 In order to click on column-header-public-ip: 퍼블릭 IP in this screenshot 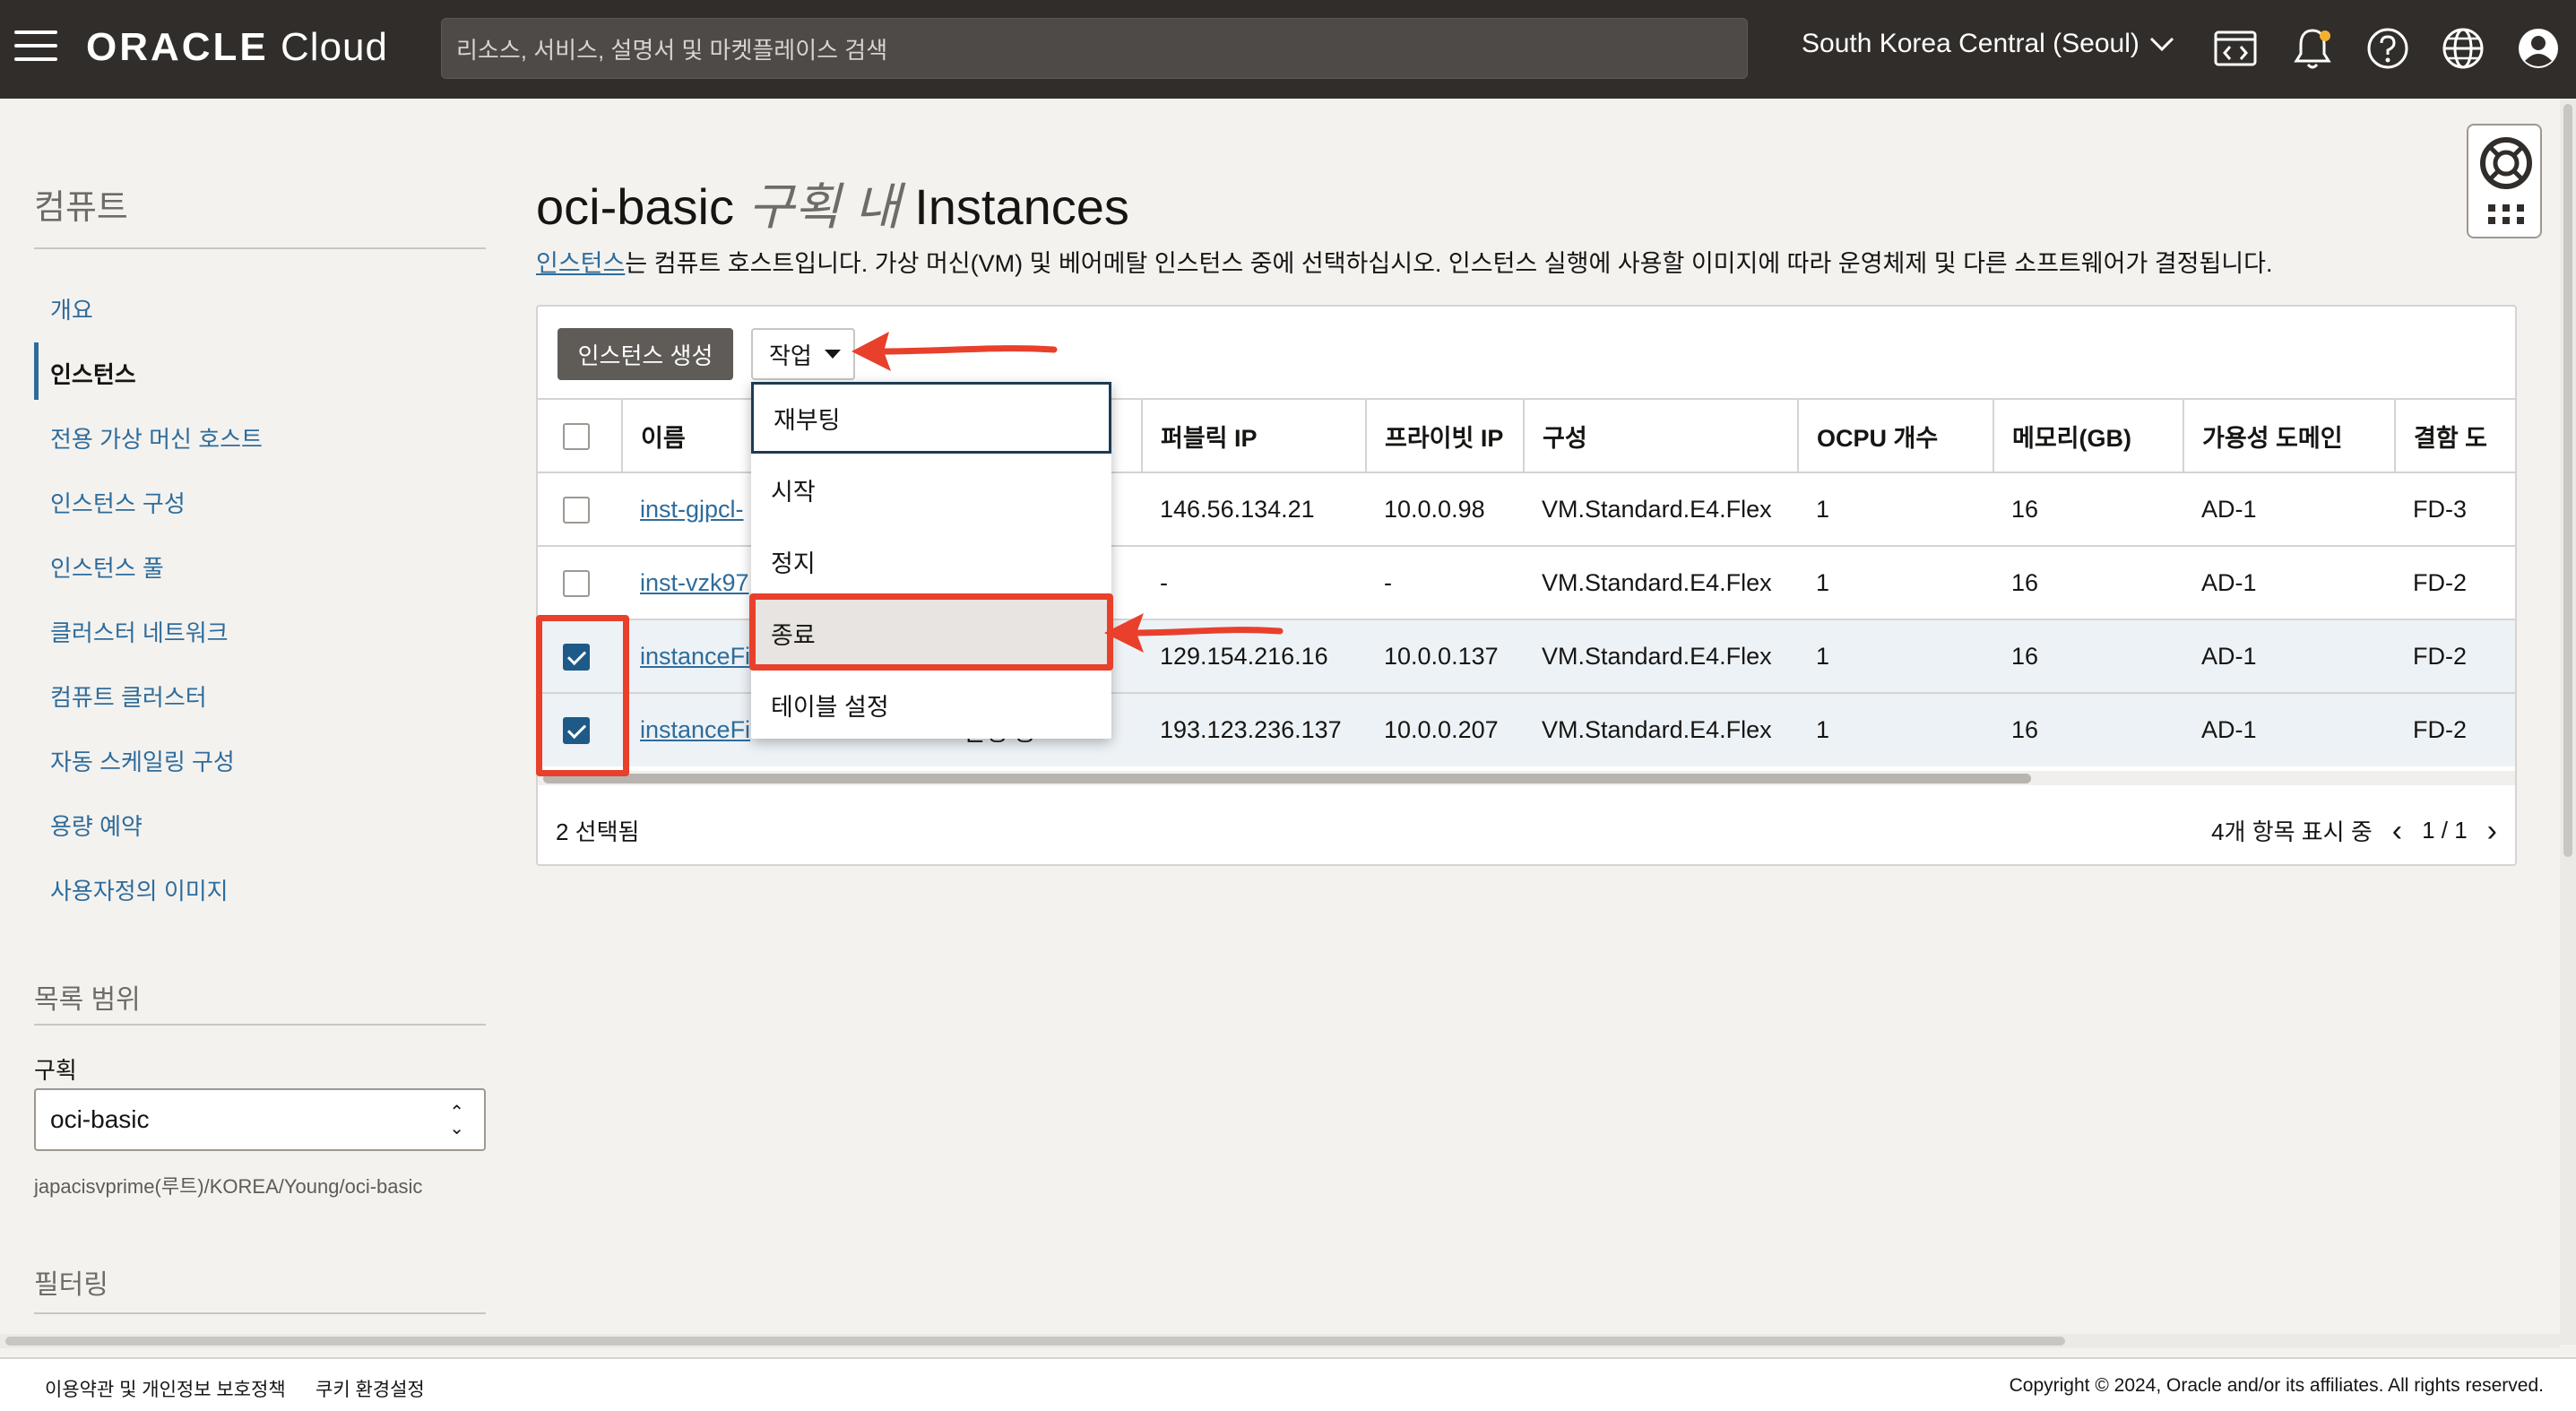, I will do `click(1254, 435)`.